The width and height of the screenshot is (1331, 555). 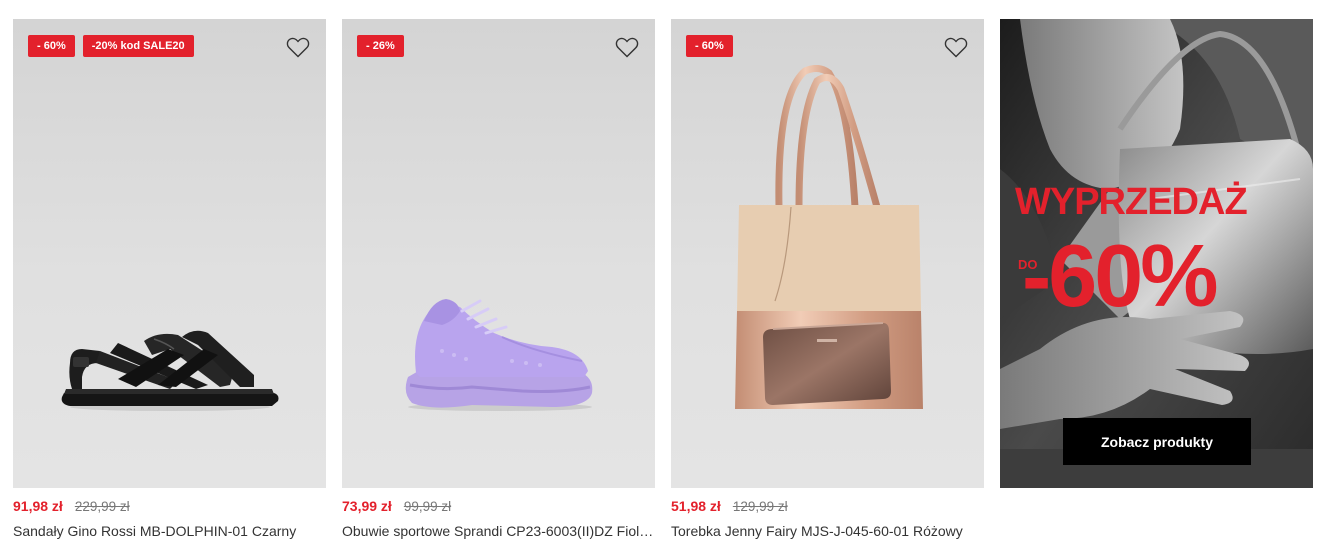 I want to click on rose-gold-tote-bag-image, so click(x=829, y=237).